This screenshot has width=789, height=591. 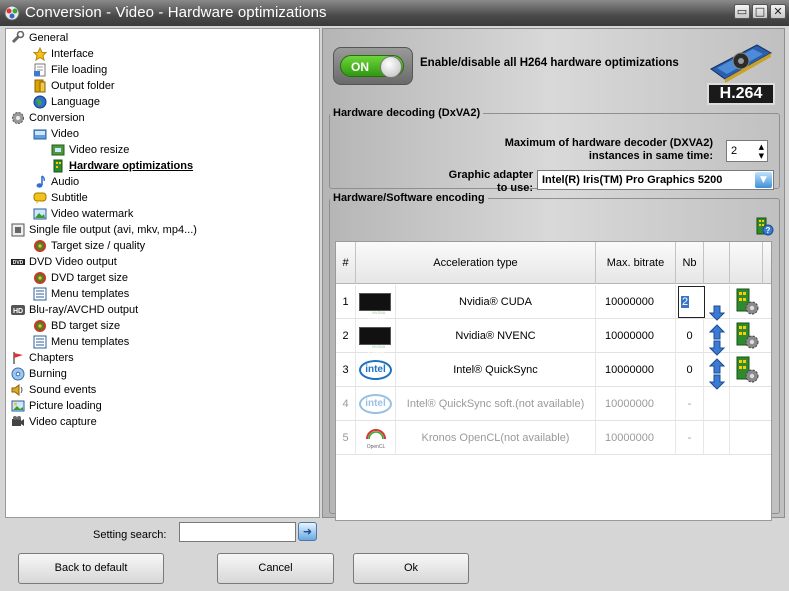 What do you see at coordinates (79, 70) in the screenshot?
I see `tree-item-label: File loading` at bounding box center [79, 70].